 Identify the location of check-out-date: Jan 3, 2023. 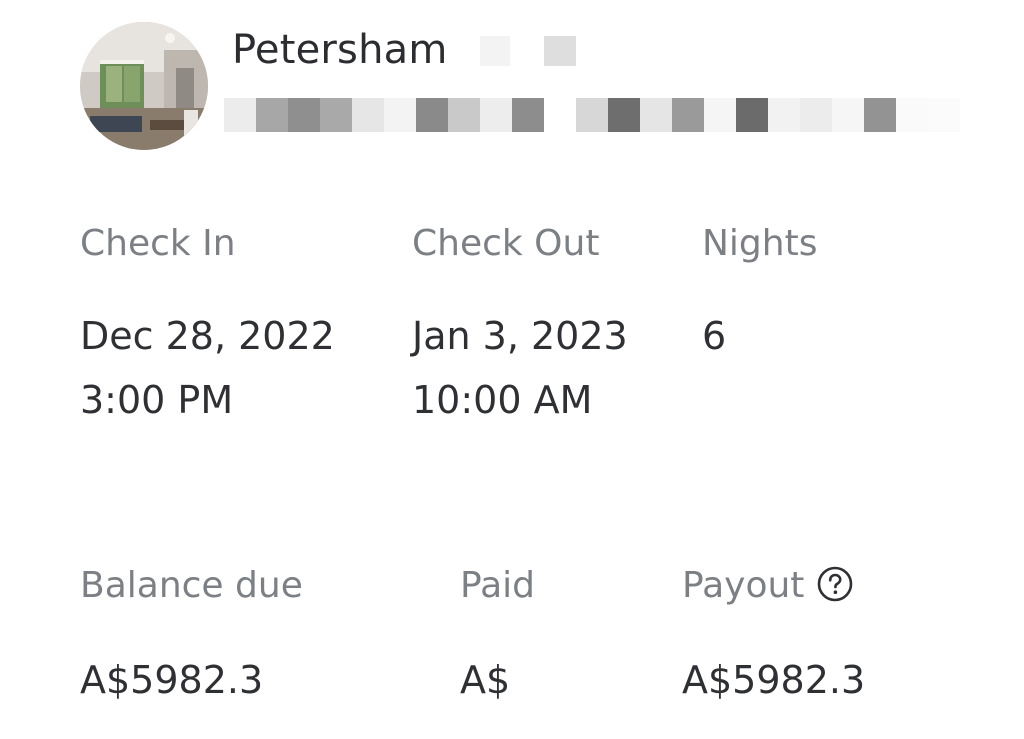
(520, 336).